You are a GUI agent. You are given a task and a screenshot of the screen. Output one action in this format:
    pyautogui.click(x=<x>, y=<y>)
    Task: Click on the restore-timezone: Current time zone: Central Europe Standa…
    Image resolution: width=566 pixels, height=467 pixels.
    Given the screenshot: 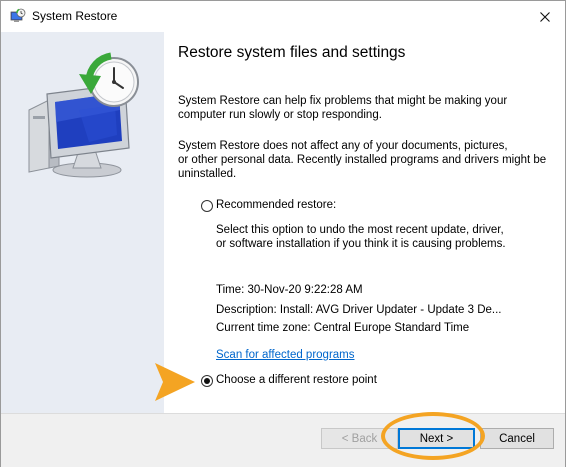 What is the action you would take?
    pyautogui.click(x=343, y=328)
    